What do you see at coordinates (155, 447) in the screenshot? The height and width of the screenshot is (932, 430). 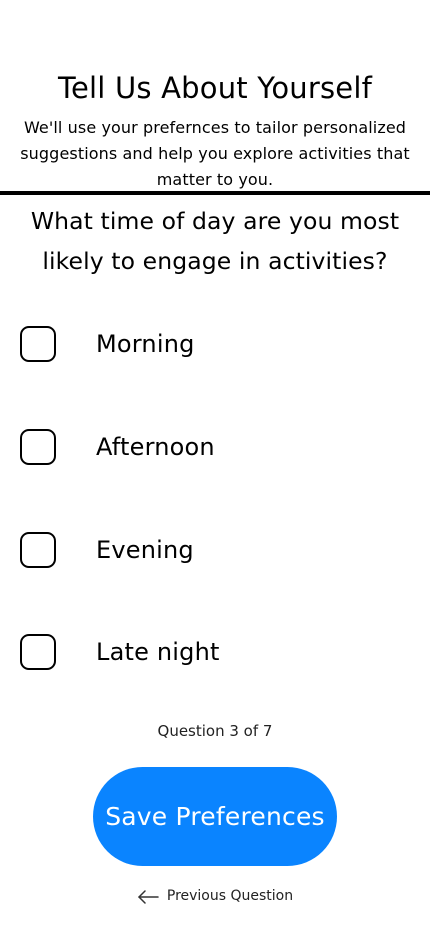 I see `option-label-afternoon: Afternoon` at bounding box center [155, 447].